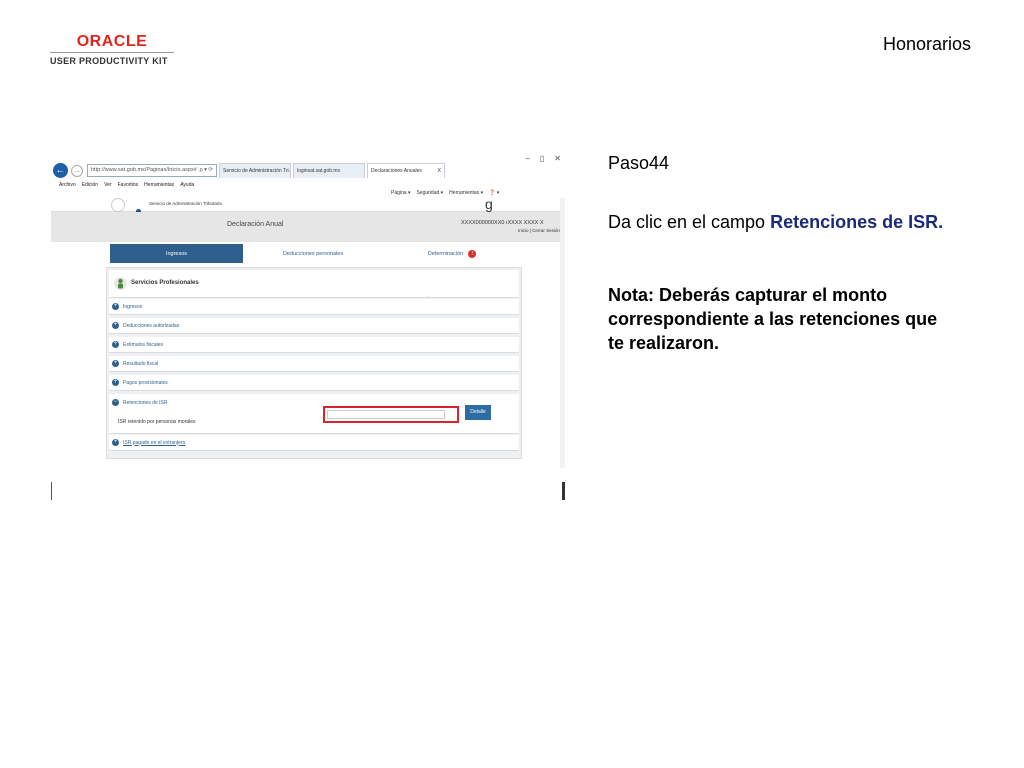  I want to click on frame-edge-left, so click(51, 491).